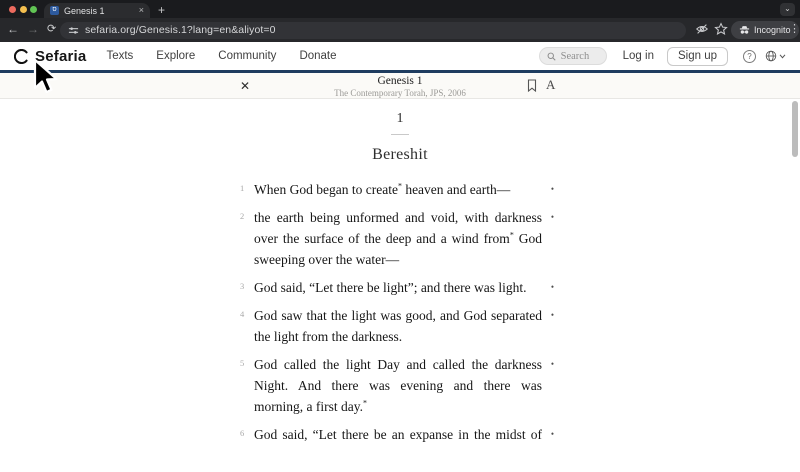 Image resolution: width=800 pixels, height=472 pixels. I want to click on search-input: Search, so click(572, 56).